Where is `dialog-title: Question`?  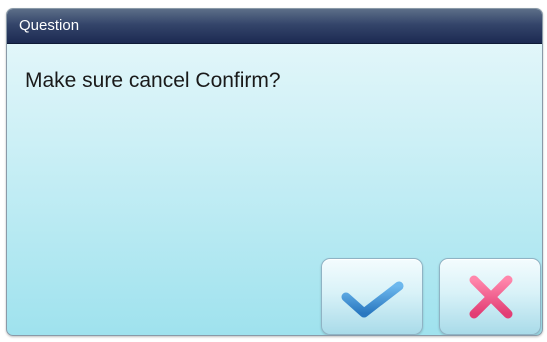
dialog-title: Question is located at coordinates (49, 25).